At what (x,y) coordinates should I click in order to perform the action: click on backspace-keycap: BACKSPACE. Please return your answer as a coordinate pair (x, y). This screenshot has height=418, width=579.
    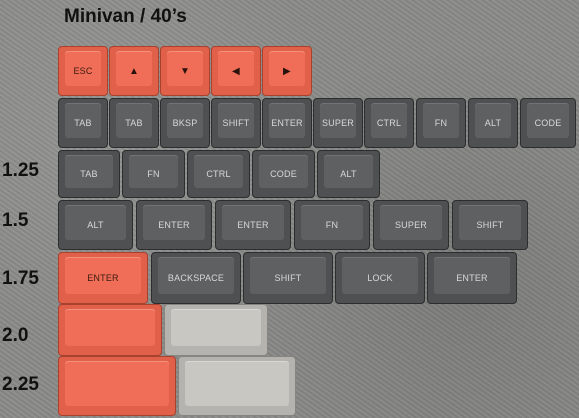
    Looking at the image, I should click on (196, 278).